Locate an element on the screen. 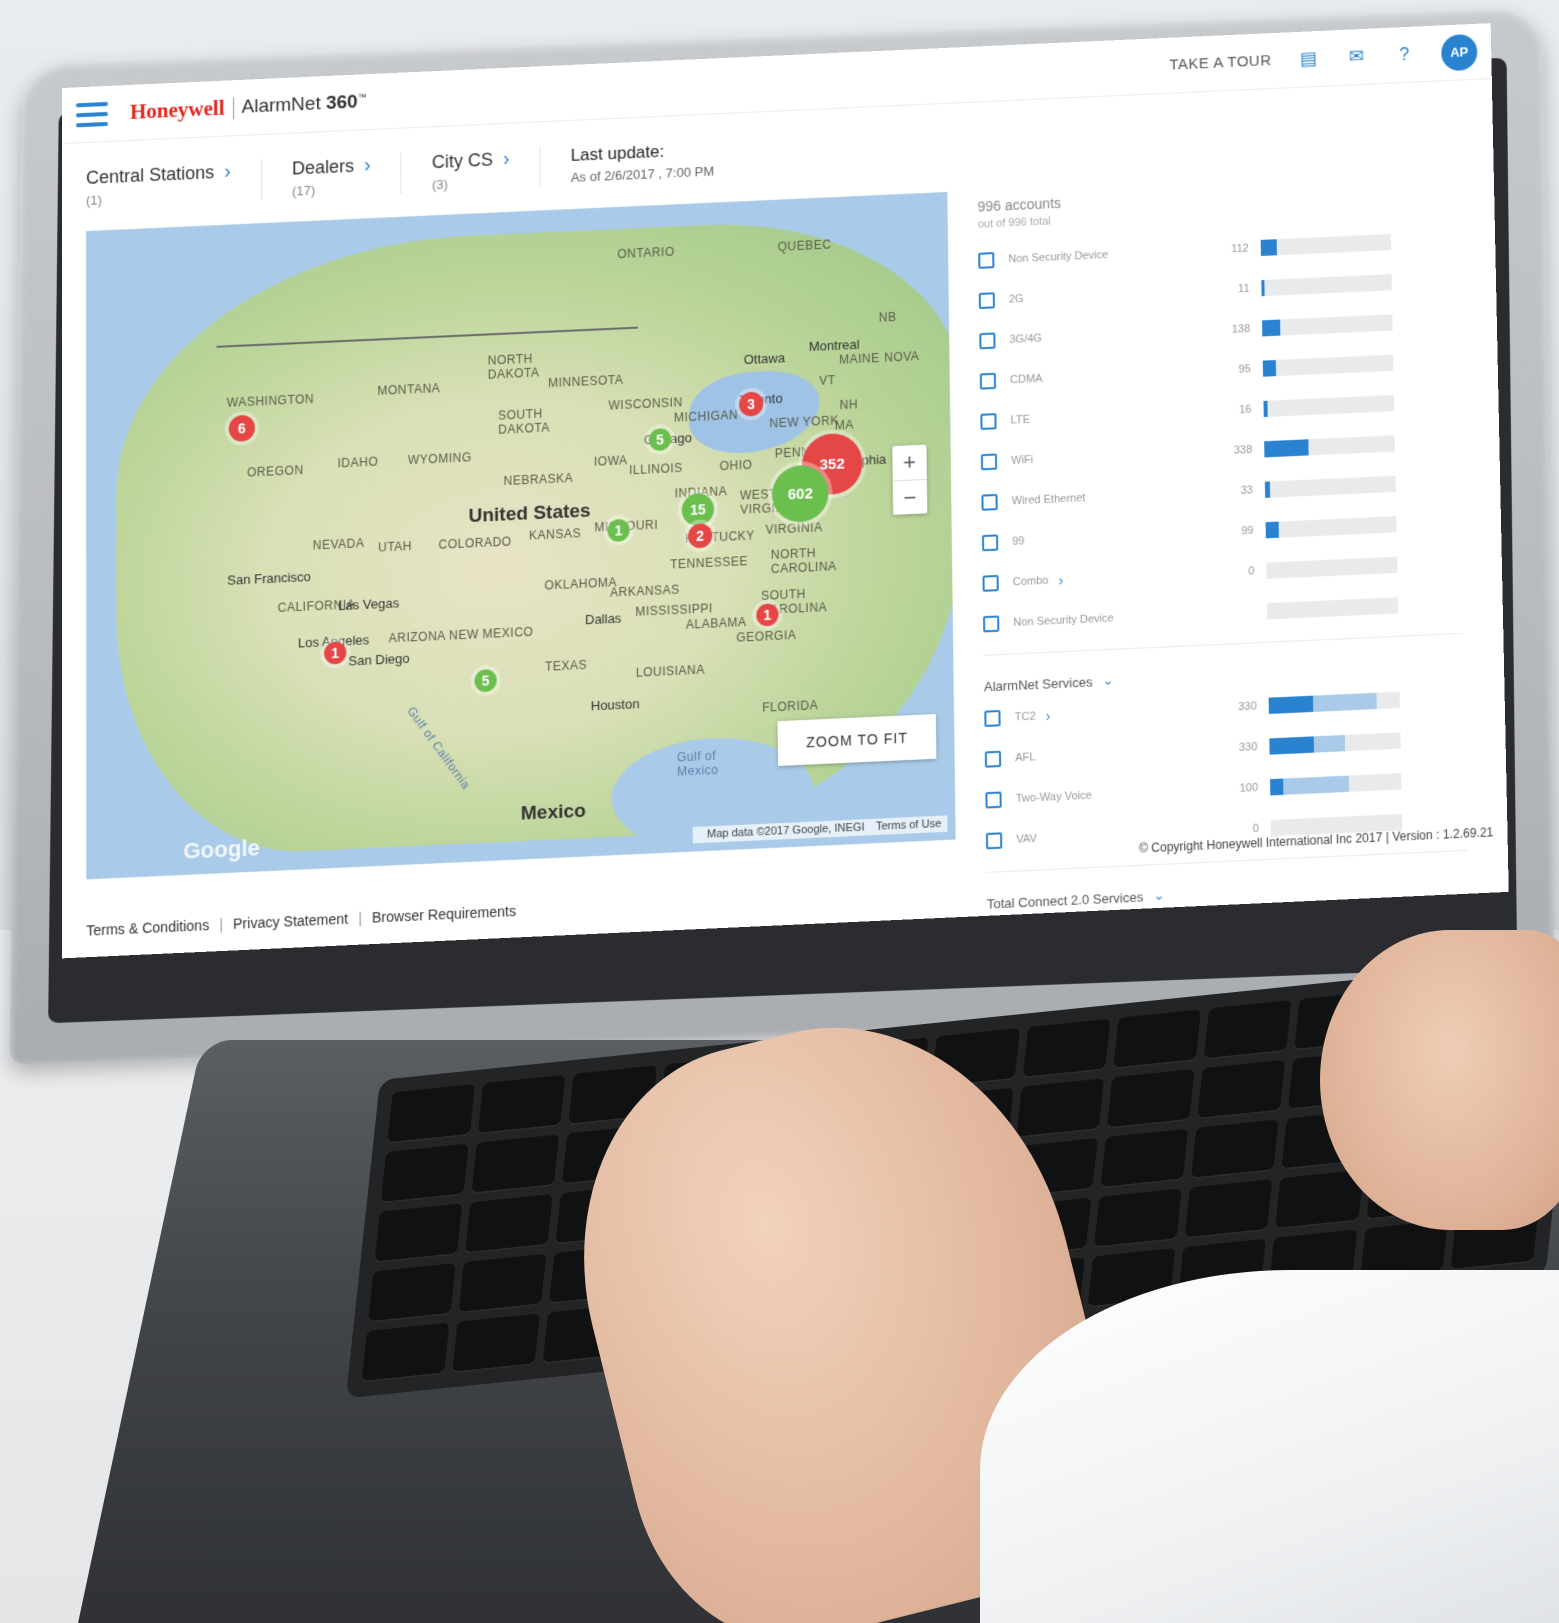  crumb-central-stations: Central Stations › (1) is located at coordinates (174, 183).